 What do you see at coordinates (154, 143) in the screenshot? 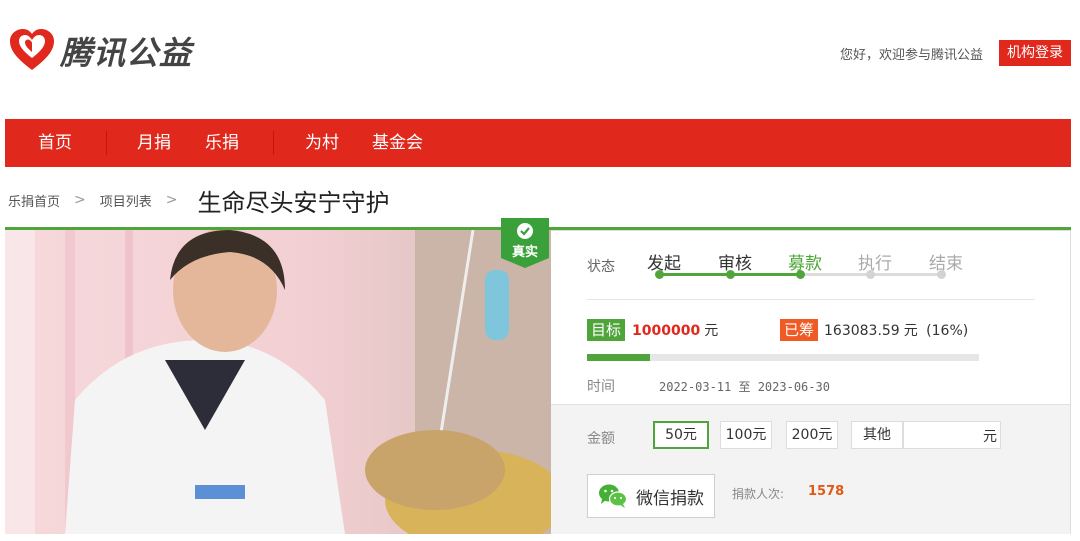
I see `nav-item-monthly: 月捐` at bounding box center [154, 143].